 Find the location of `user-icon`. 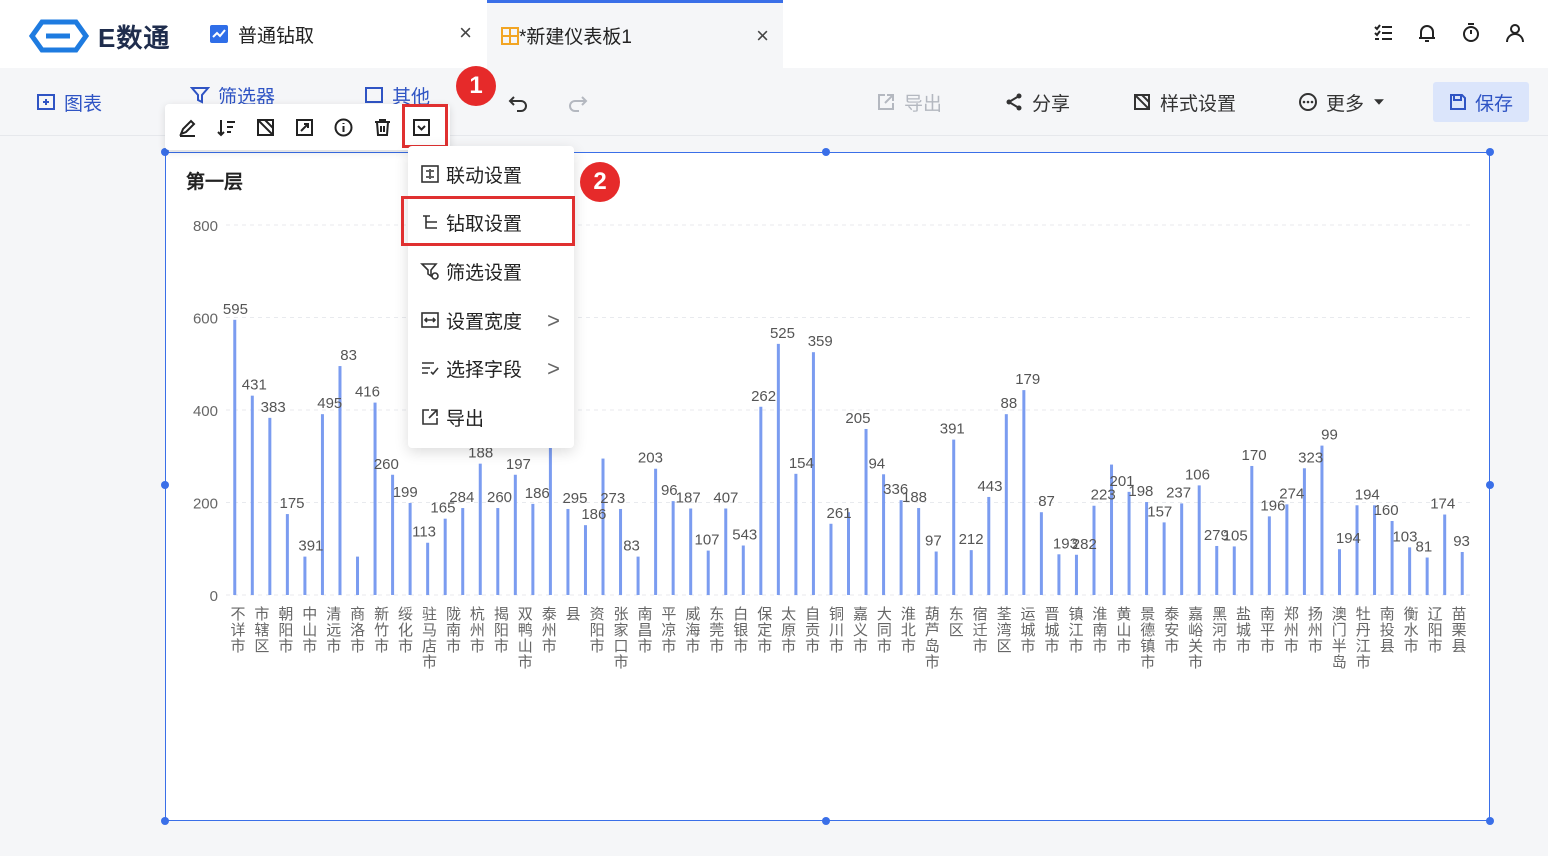

user-icon is located at coordinates (1515, 33).